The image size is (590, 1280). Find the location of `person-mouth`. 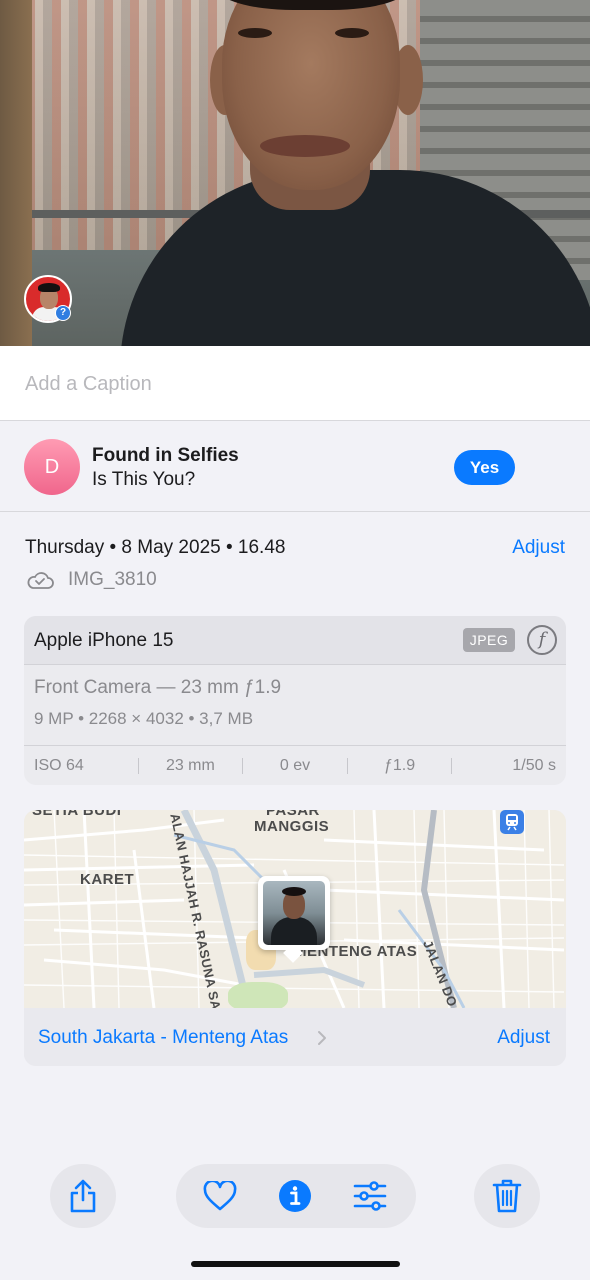

person-mouth is located at coordinates (305, 146).